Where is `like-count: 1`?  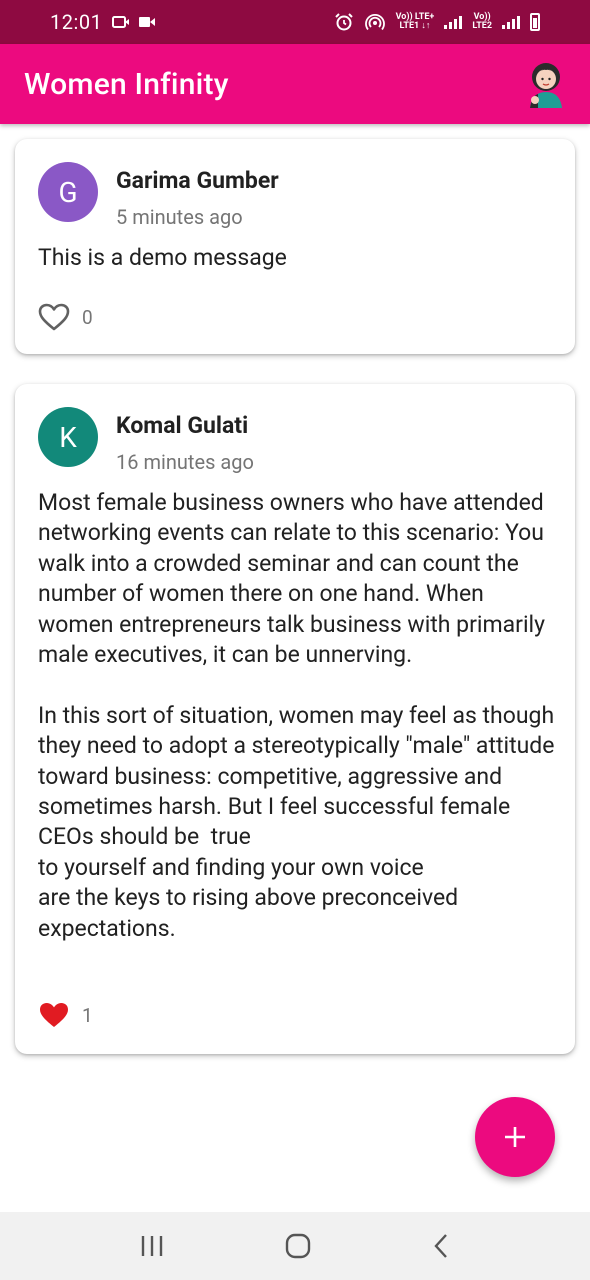
like-count: 1 is located at coordinates (87, 1015).